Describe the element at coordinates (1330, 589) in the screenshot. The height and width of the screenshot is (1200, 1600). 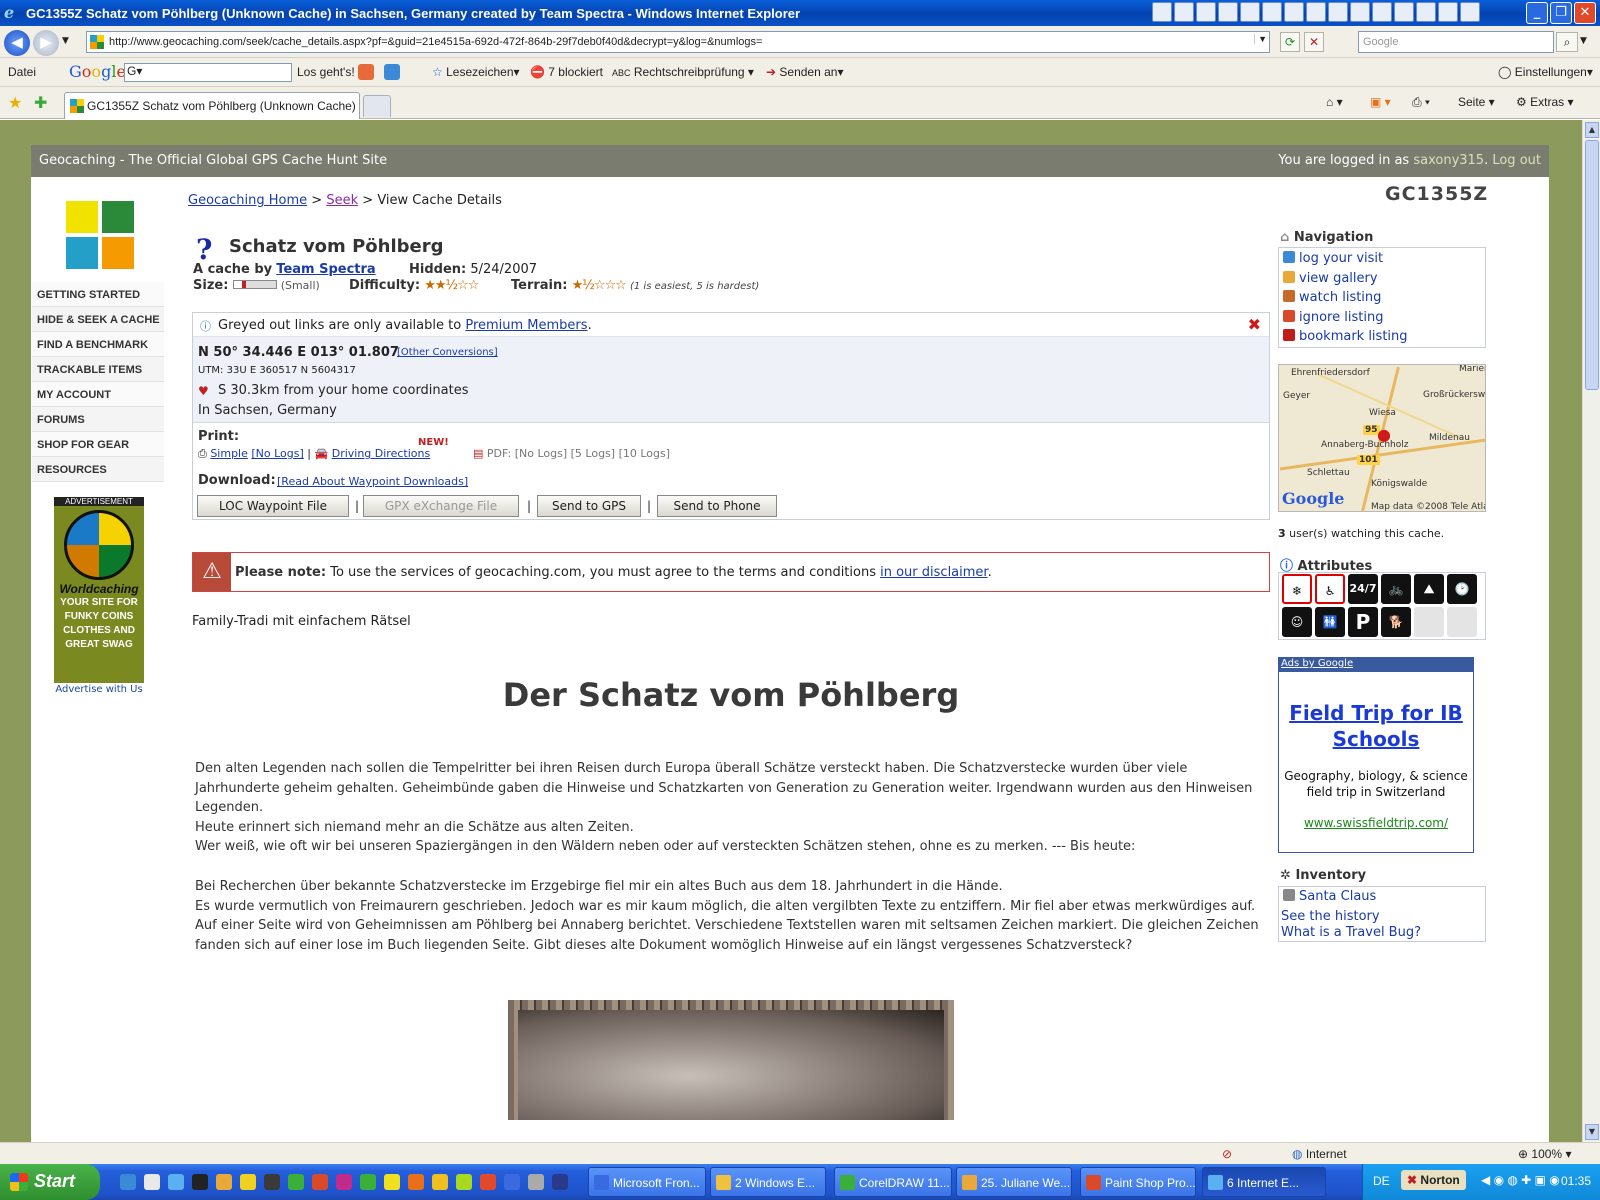
I see `attr-wheelchair-icon: ♿` at that location.